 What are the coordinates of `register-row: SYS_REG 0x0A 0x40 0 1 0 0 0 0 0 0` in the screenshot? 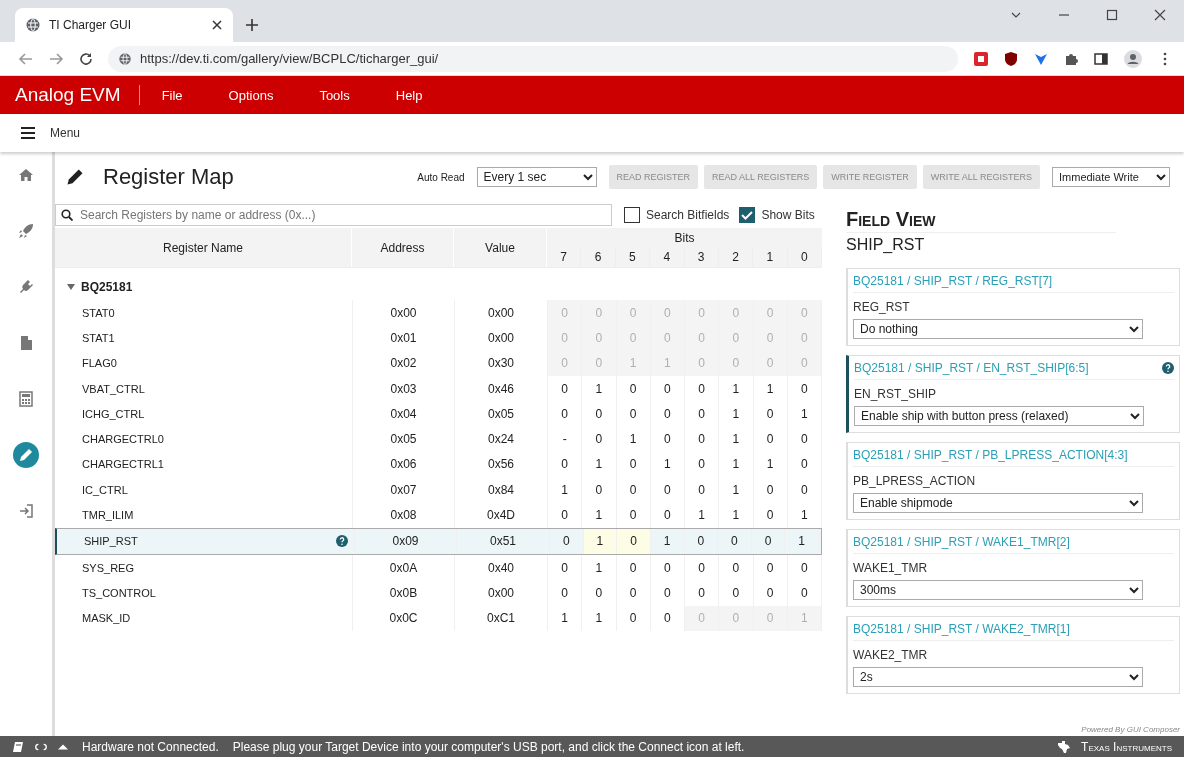 It's located at (438, 567).